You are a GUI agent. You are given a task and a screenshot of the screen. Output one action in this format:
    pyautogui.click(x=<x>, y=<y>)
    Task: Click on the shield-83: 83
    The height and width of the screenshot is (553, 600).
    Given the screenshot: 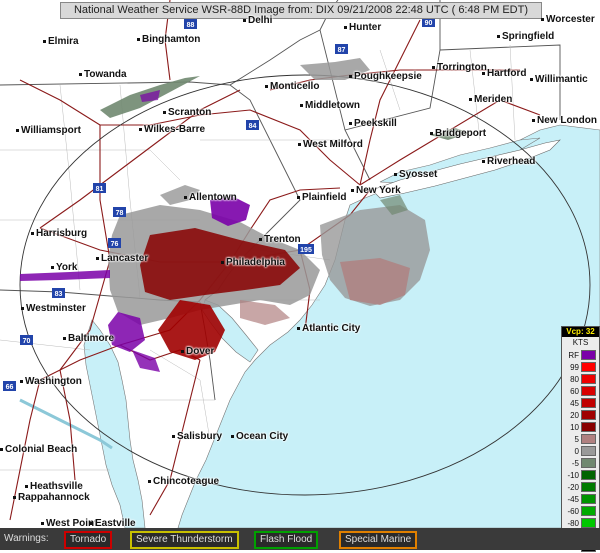 What is the action you would take?
    pyautogui.click(x=58, y=293)
    